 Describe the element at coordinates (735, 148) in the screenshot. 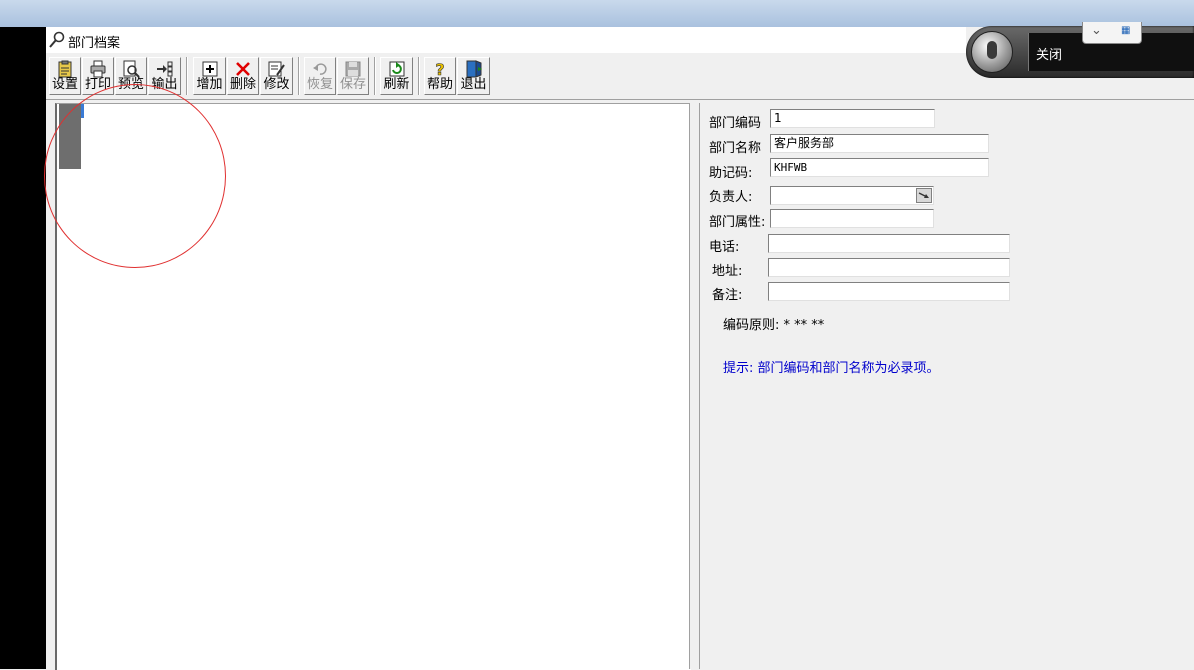

I see `dept-name-label: 部门名称` at that location.